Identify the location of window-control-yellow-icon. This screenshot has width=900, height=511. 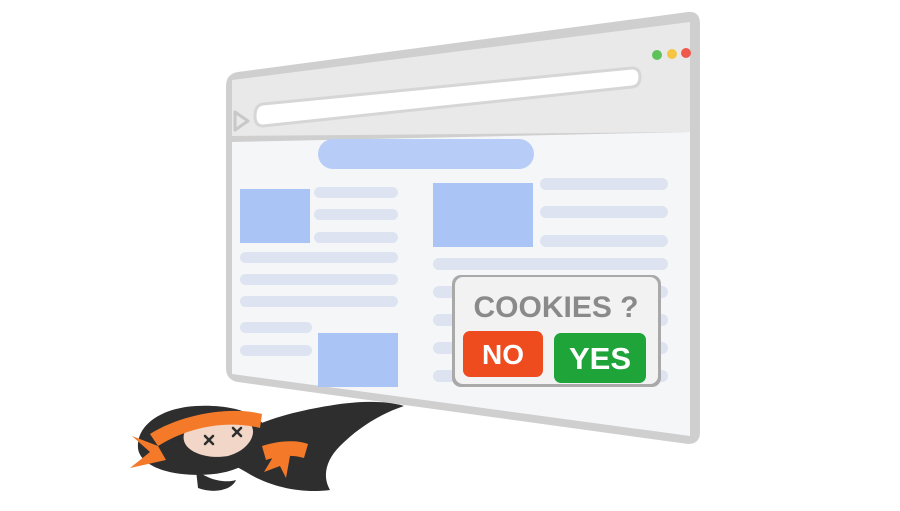
(672, 54).